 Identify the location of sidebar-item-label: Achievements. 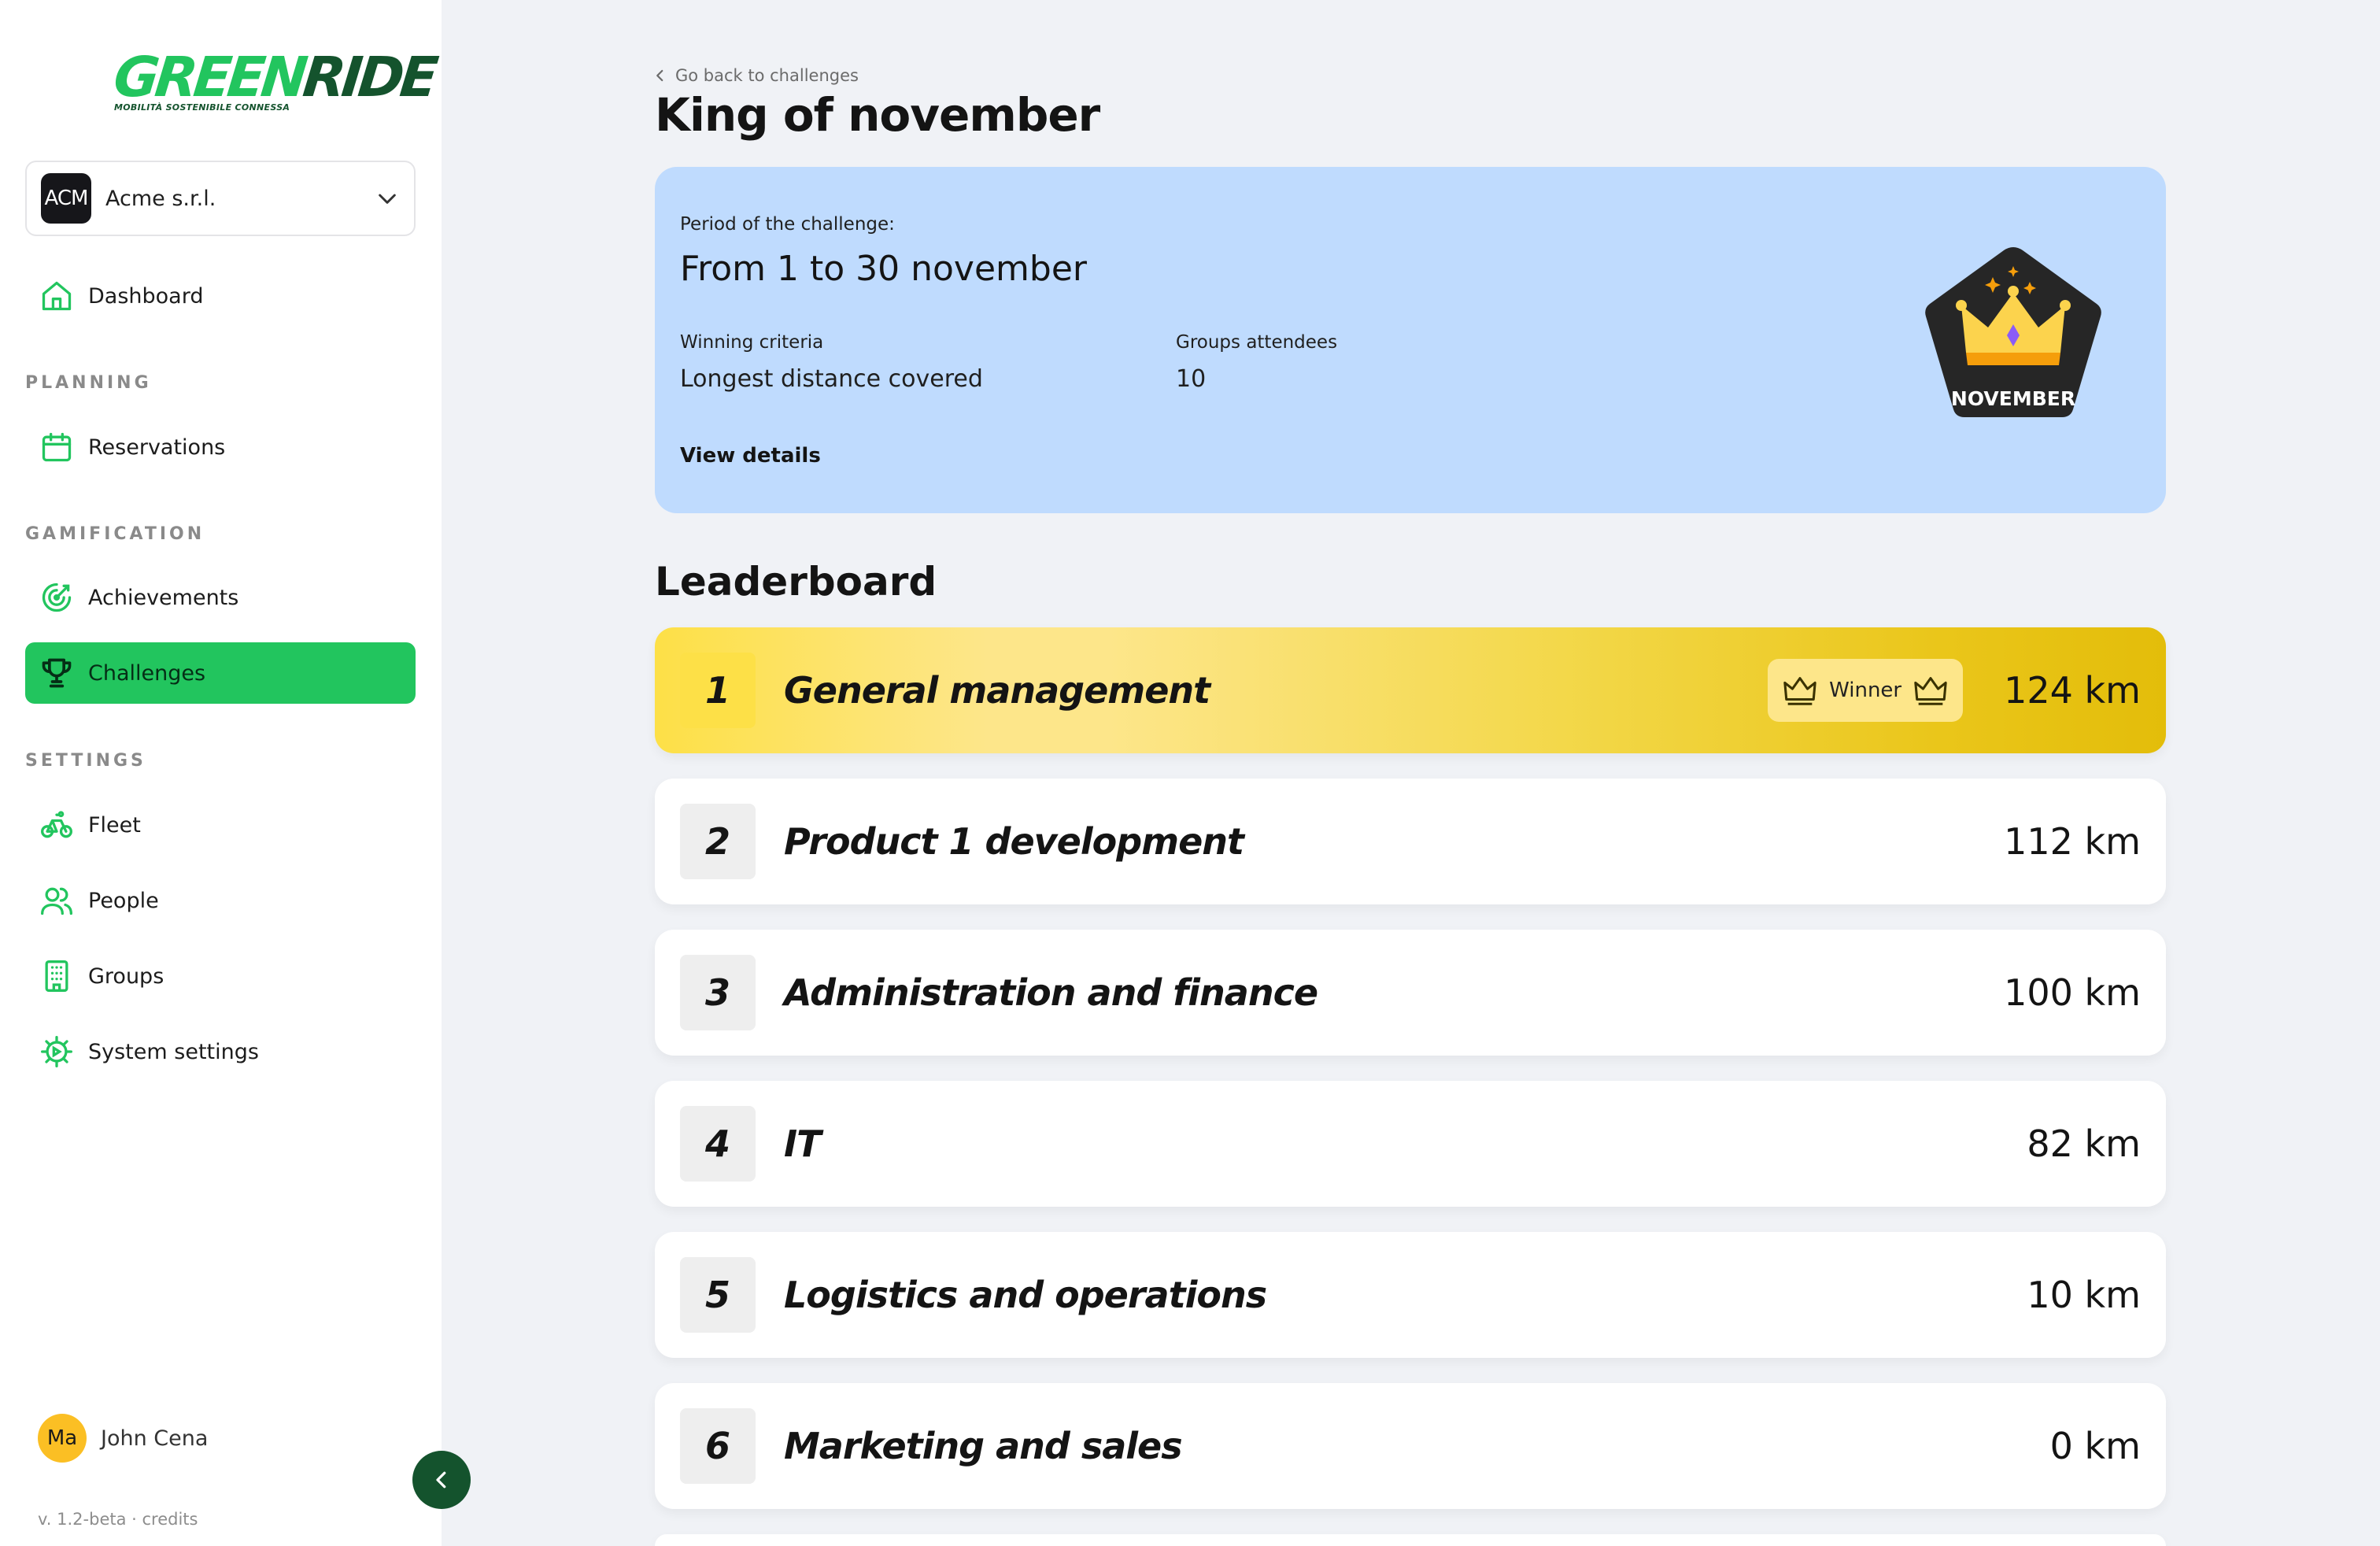
(163, 597).